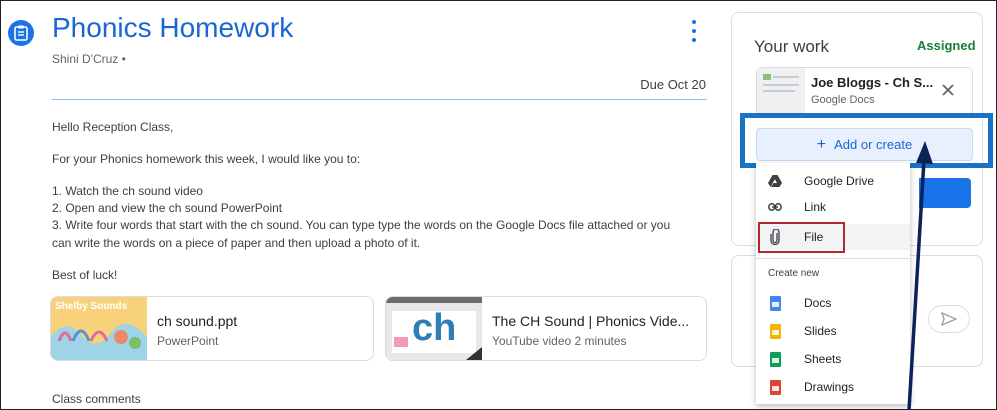  I want to click on your-work-title: Your work, so click(791, 46).